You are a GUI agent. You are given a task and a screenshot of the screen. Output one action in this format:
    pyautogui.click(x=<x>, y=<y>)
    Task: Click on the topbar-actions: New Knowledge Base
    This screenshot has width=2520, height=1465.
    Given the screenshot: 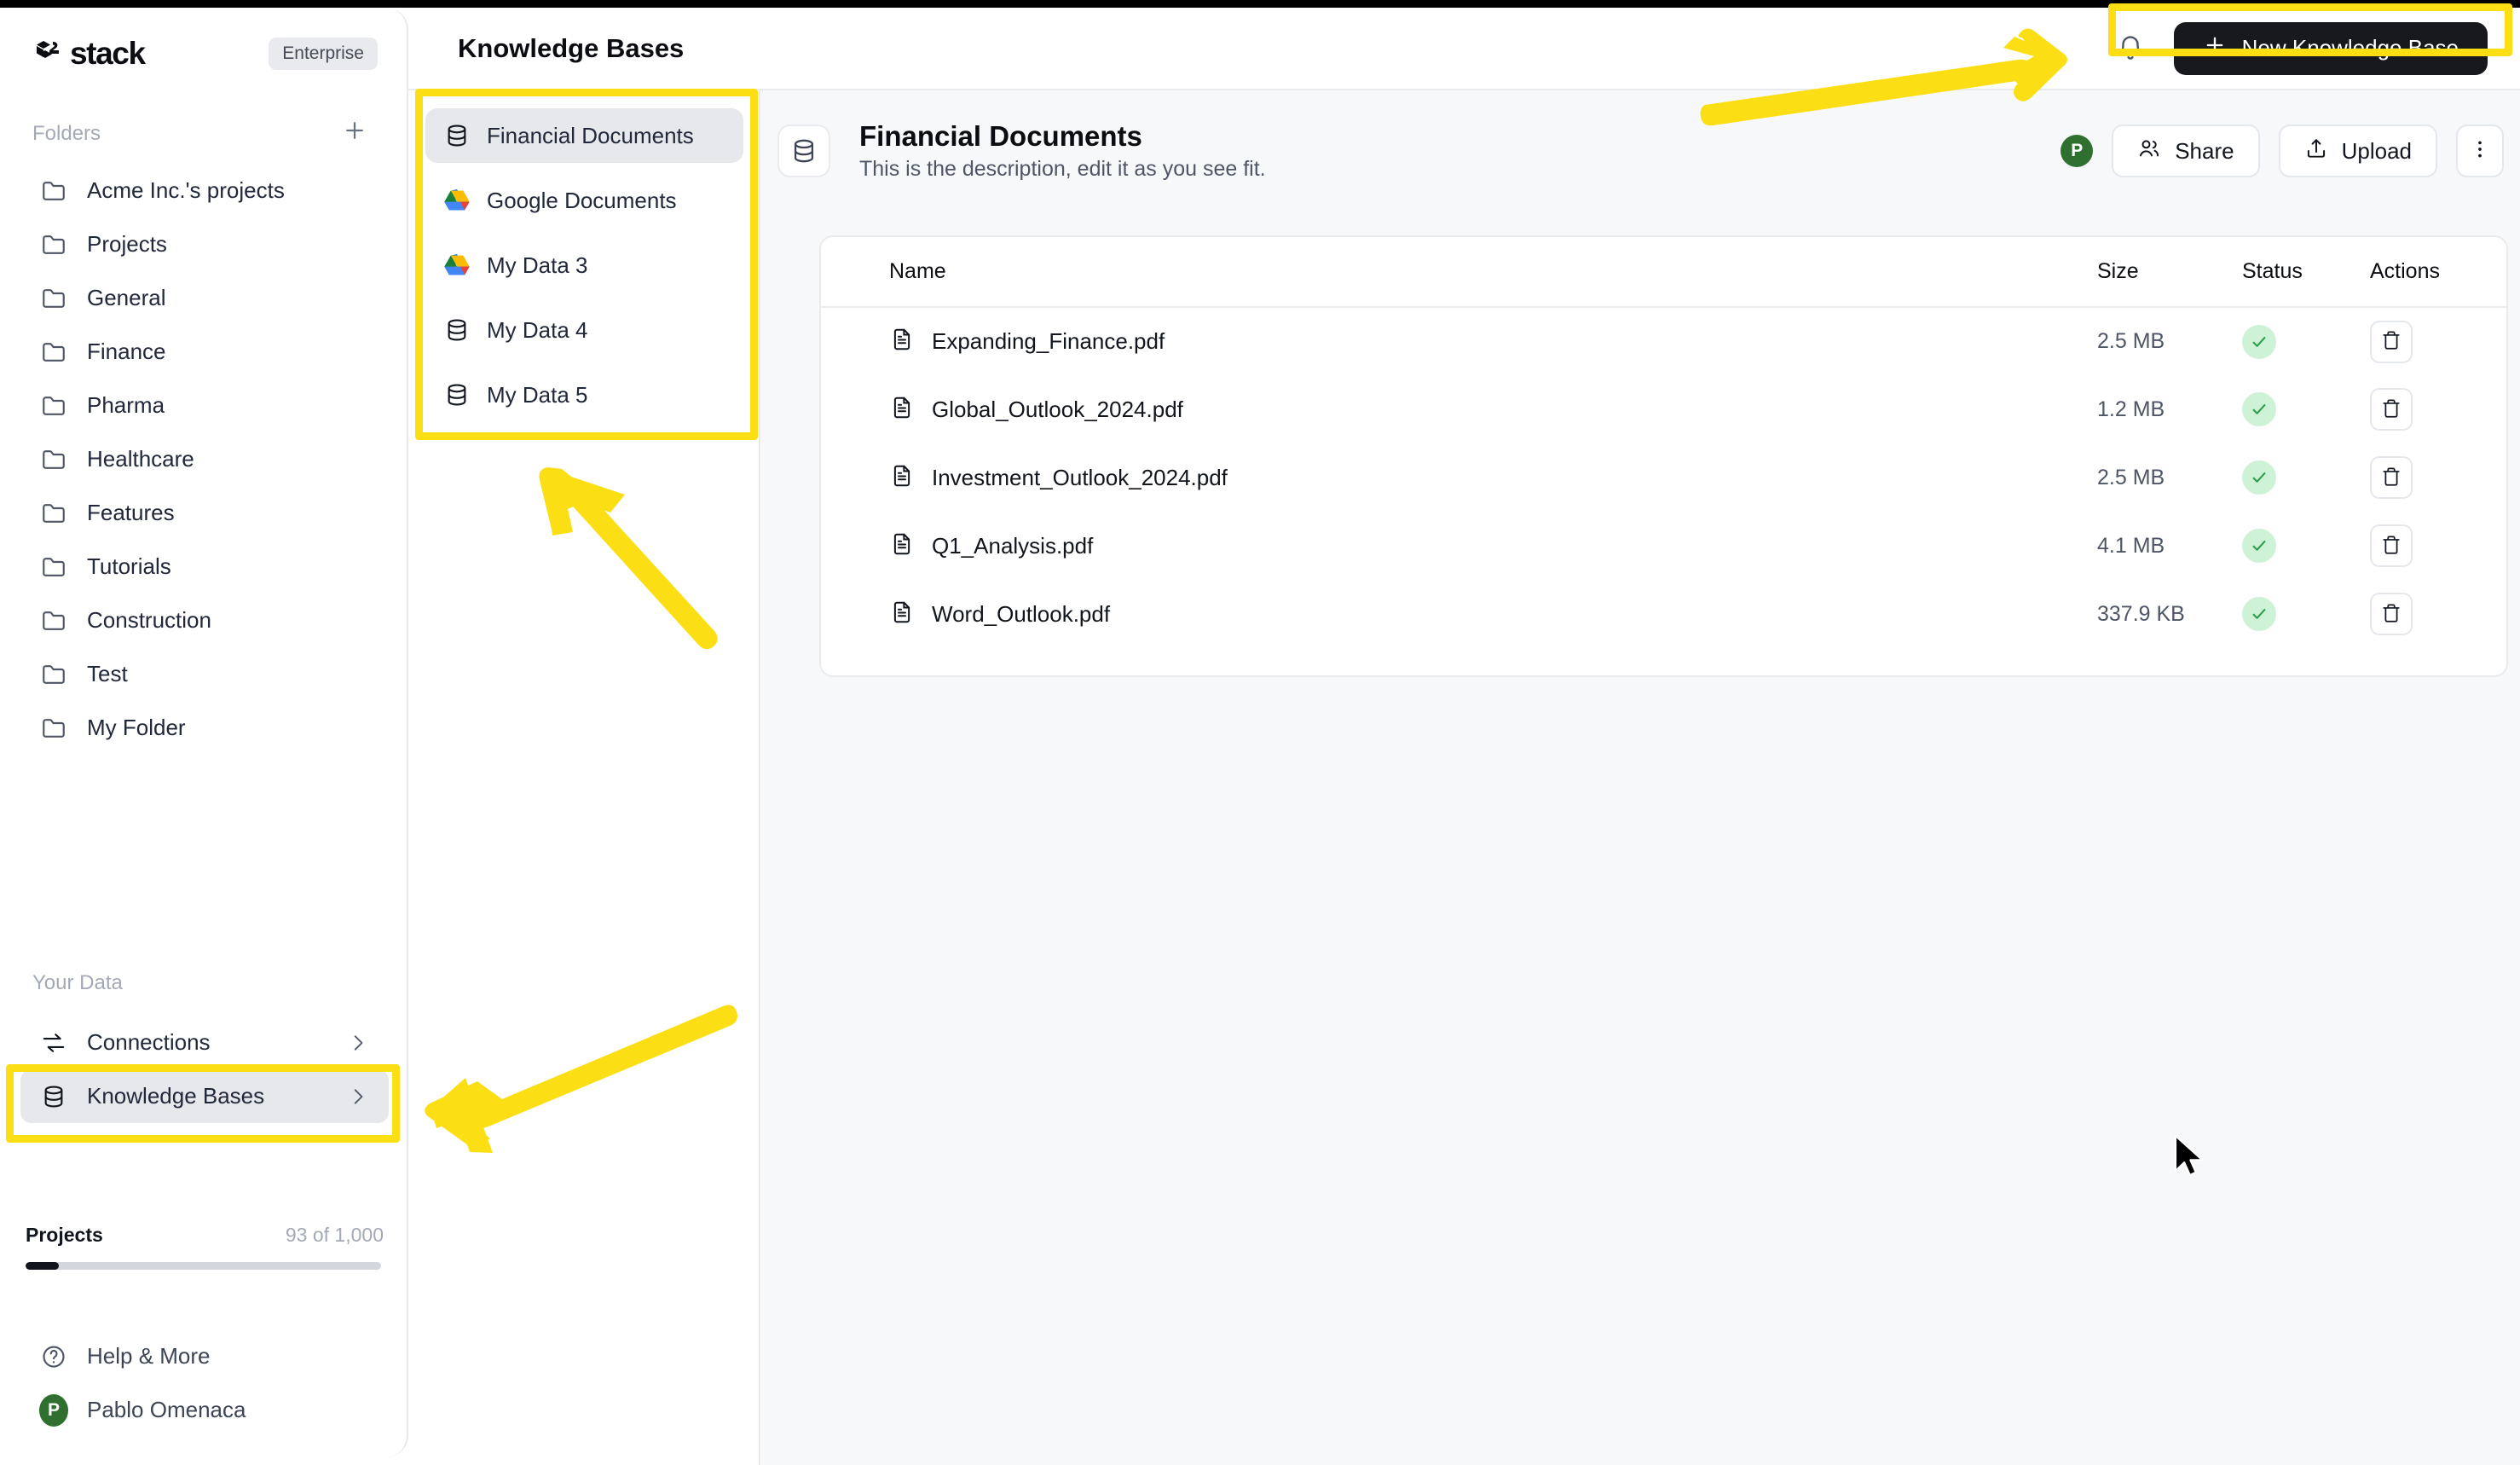 What is the action you would take?
    pyautogui.click(x=2315, y=48)
    